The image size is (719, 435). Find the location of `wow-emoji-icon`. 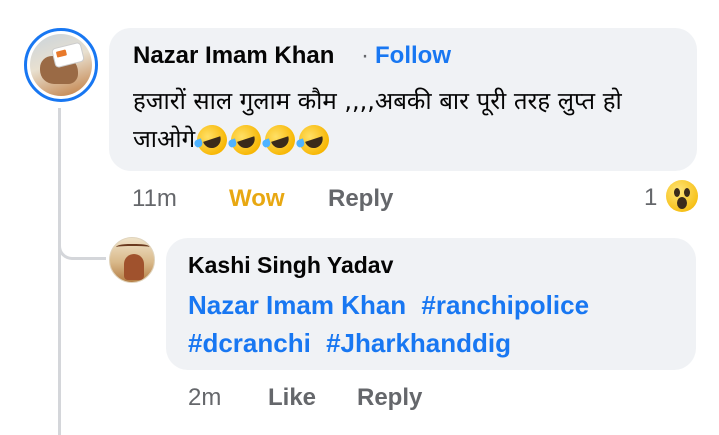

wow-emoji-icon is located at coordinates (682, 196).